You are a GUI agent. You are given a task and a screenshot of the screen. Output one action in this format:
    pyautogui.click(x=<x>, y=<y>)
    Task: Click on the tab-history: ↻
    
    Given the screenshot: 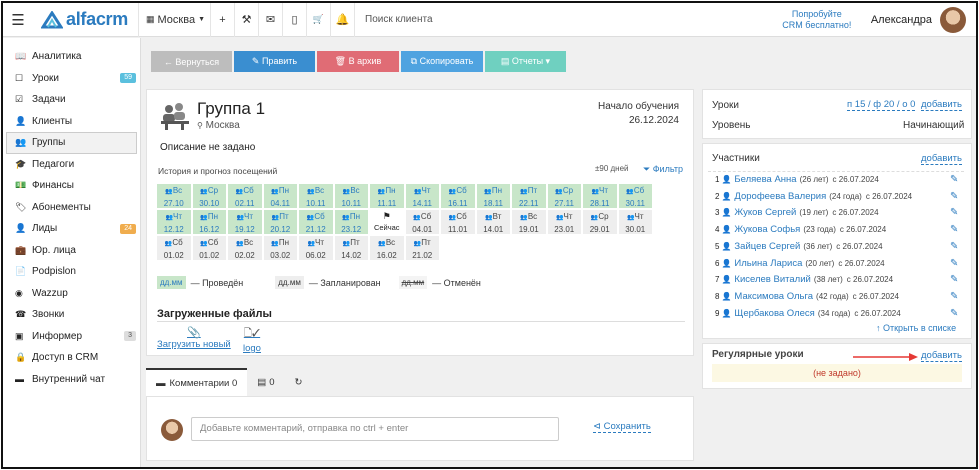 What is the action you would take?
    pyautogui.click(x=299, y=382)
    